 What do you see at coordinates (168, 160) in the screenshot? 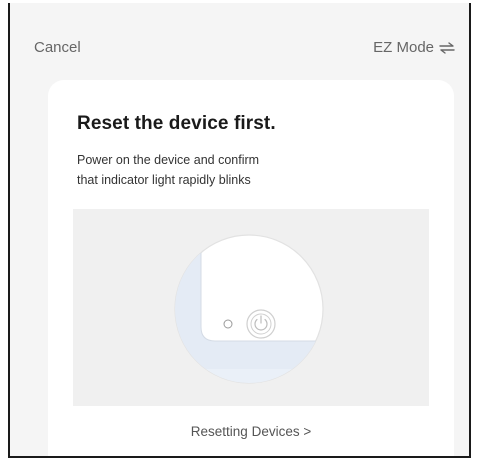
I see `instructions-line-1: Power on the device and confirm` at bounding box center [168, 160].